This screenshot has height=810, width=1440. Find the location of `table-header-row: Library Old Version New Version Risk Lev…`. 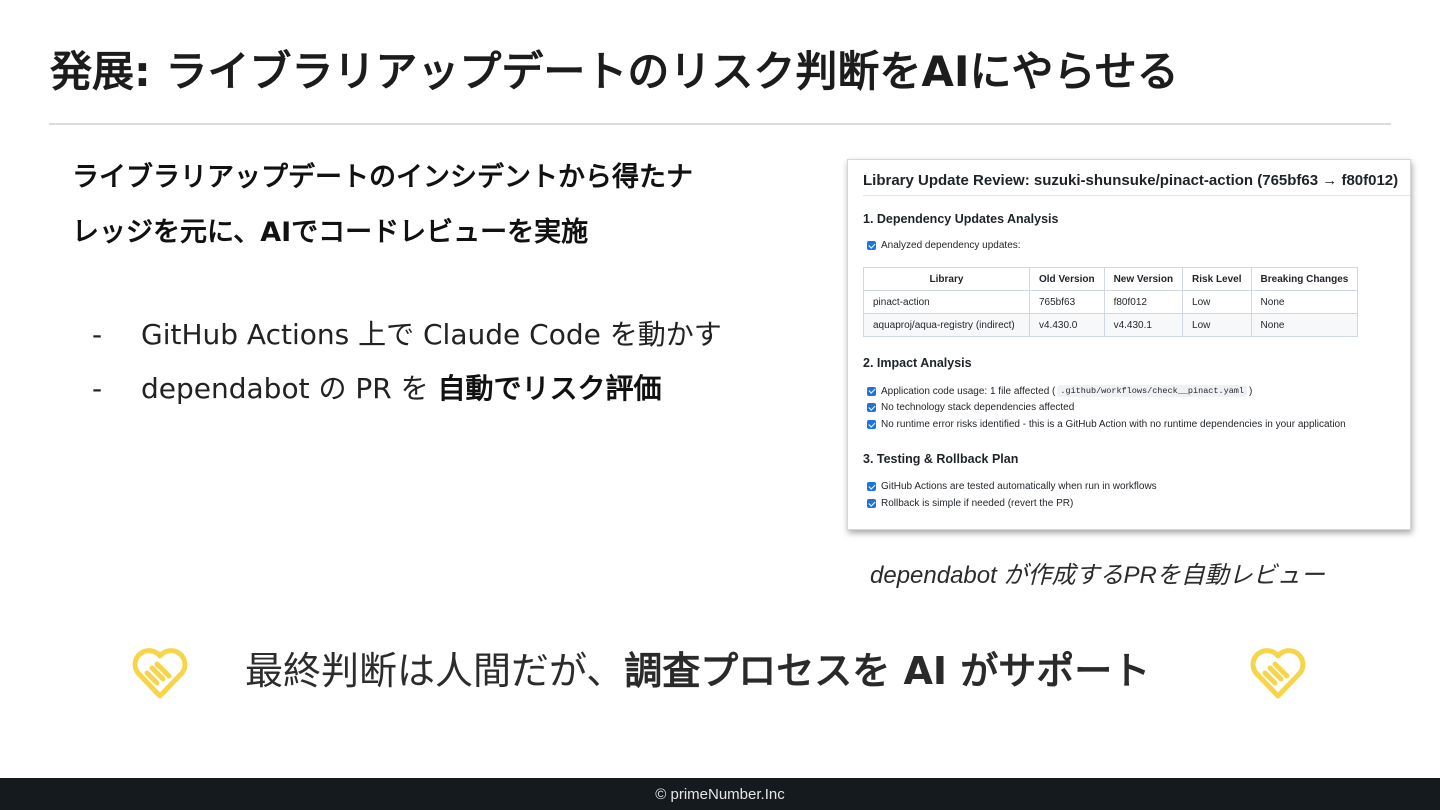

table-header-row: Library Old Version New Version Risk Lev… is located at coordinates (1111, 279).